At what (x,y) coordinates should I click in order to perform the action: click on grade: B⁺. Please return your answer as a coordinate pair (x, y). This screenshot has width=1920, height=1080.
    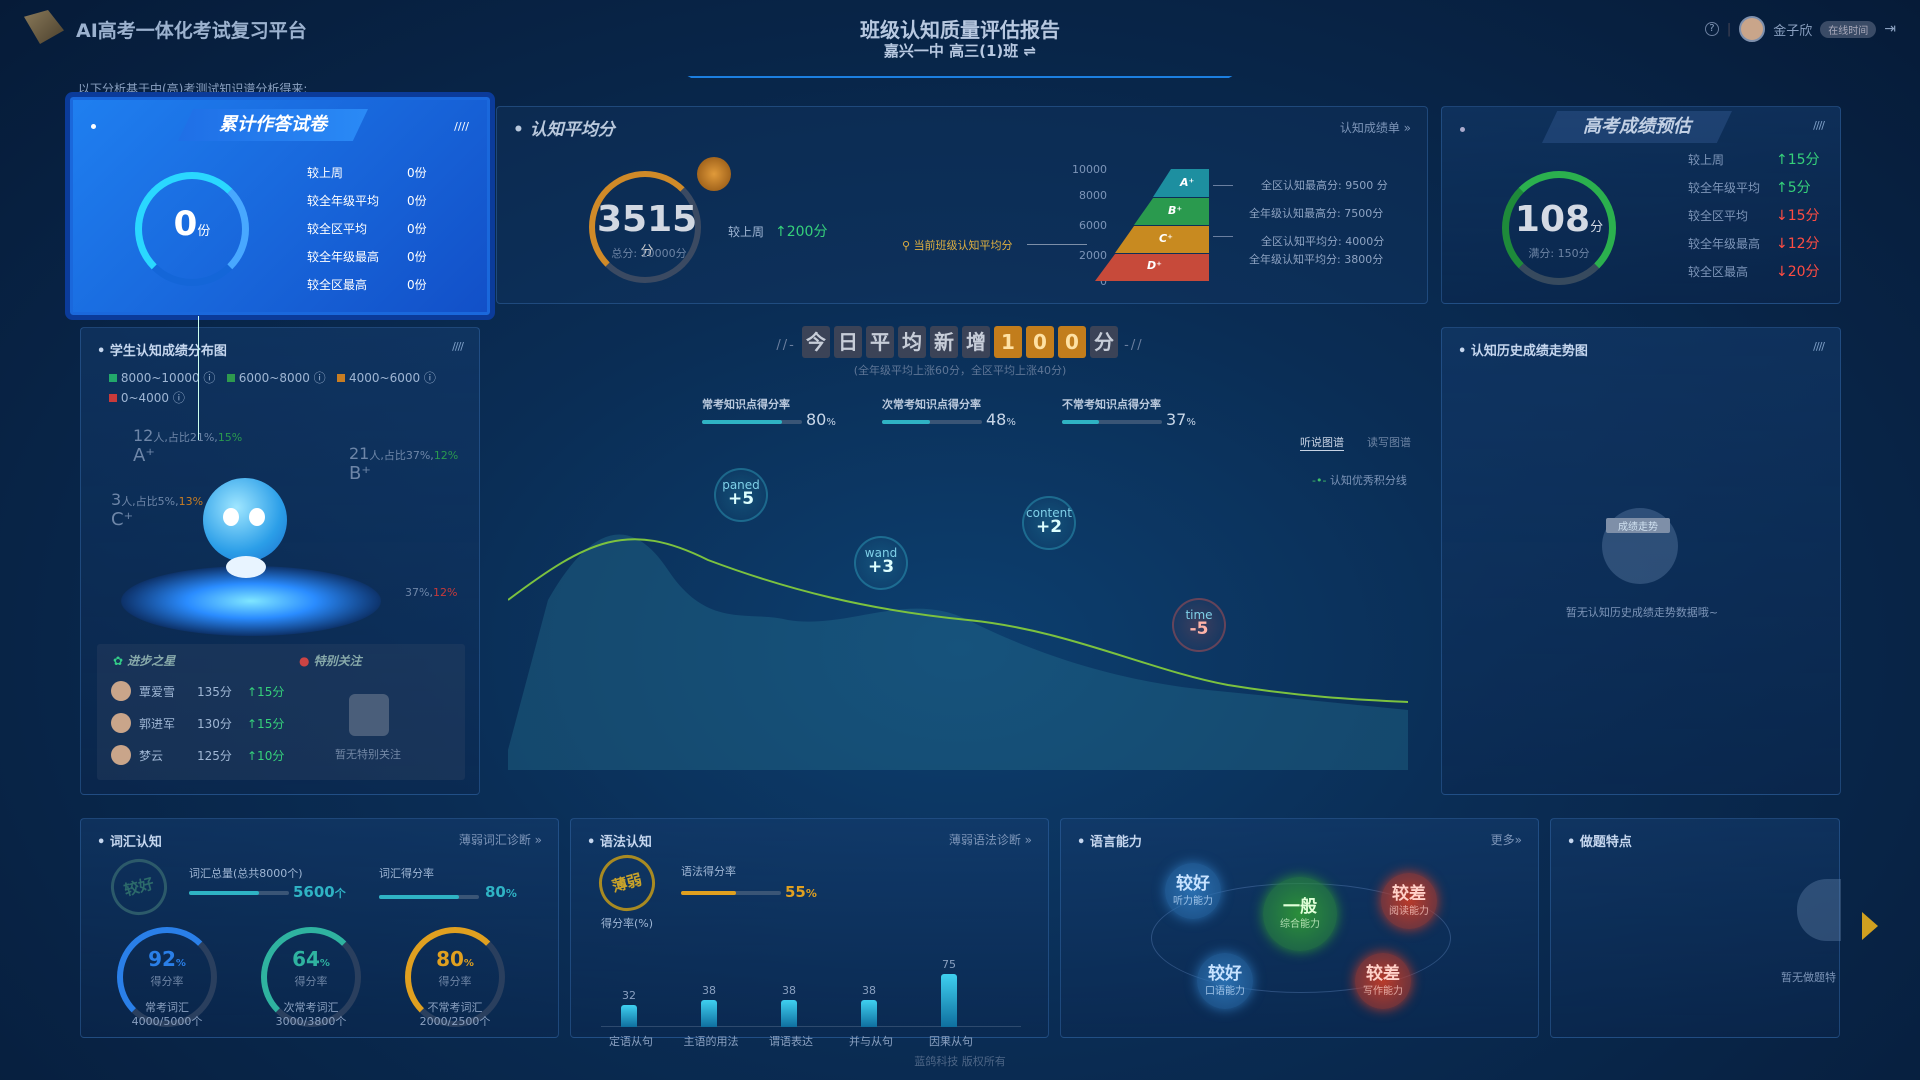
    Looking at the image, I should click on (360, 473).